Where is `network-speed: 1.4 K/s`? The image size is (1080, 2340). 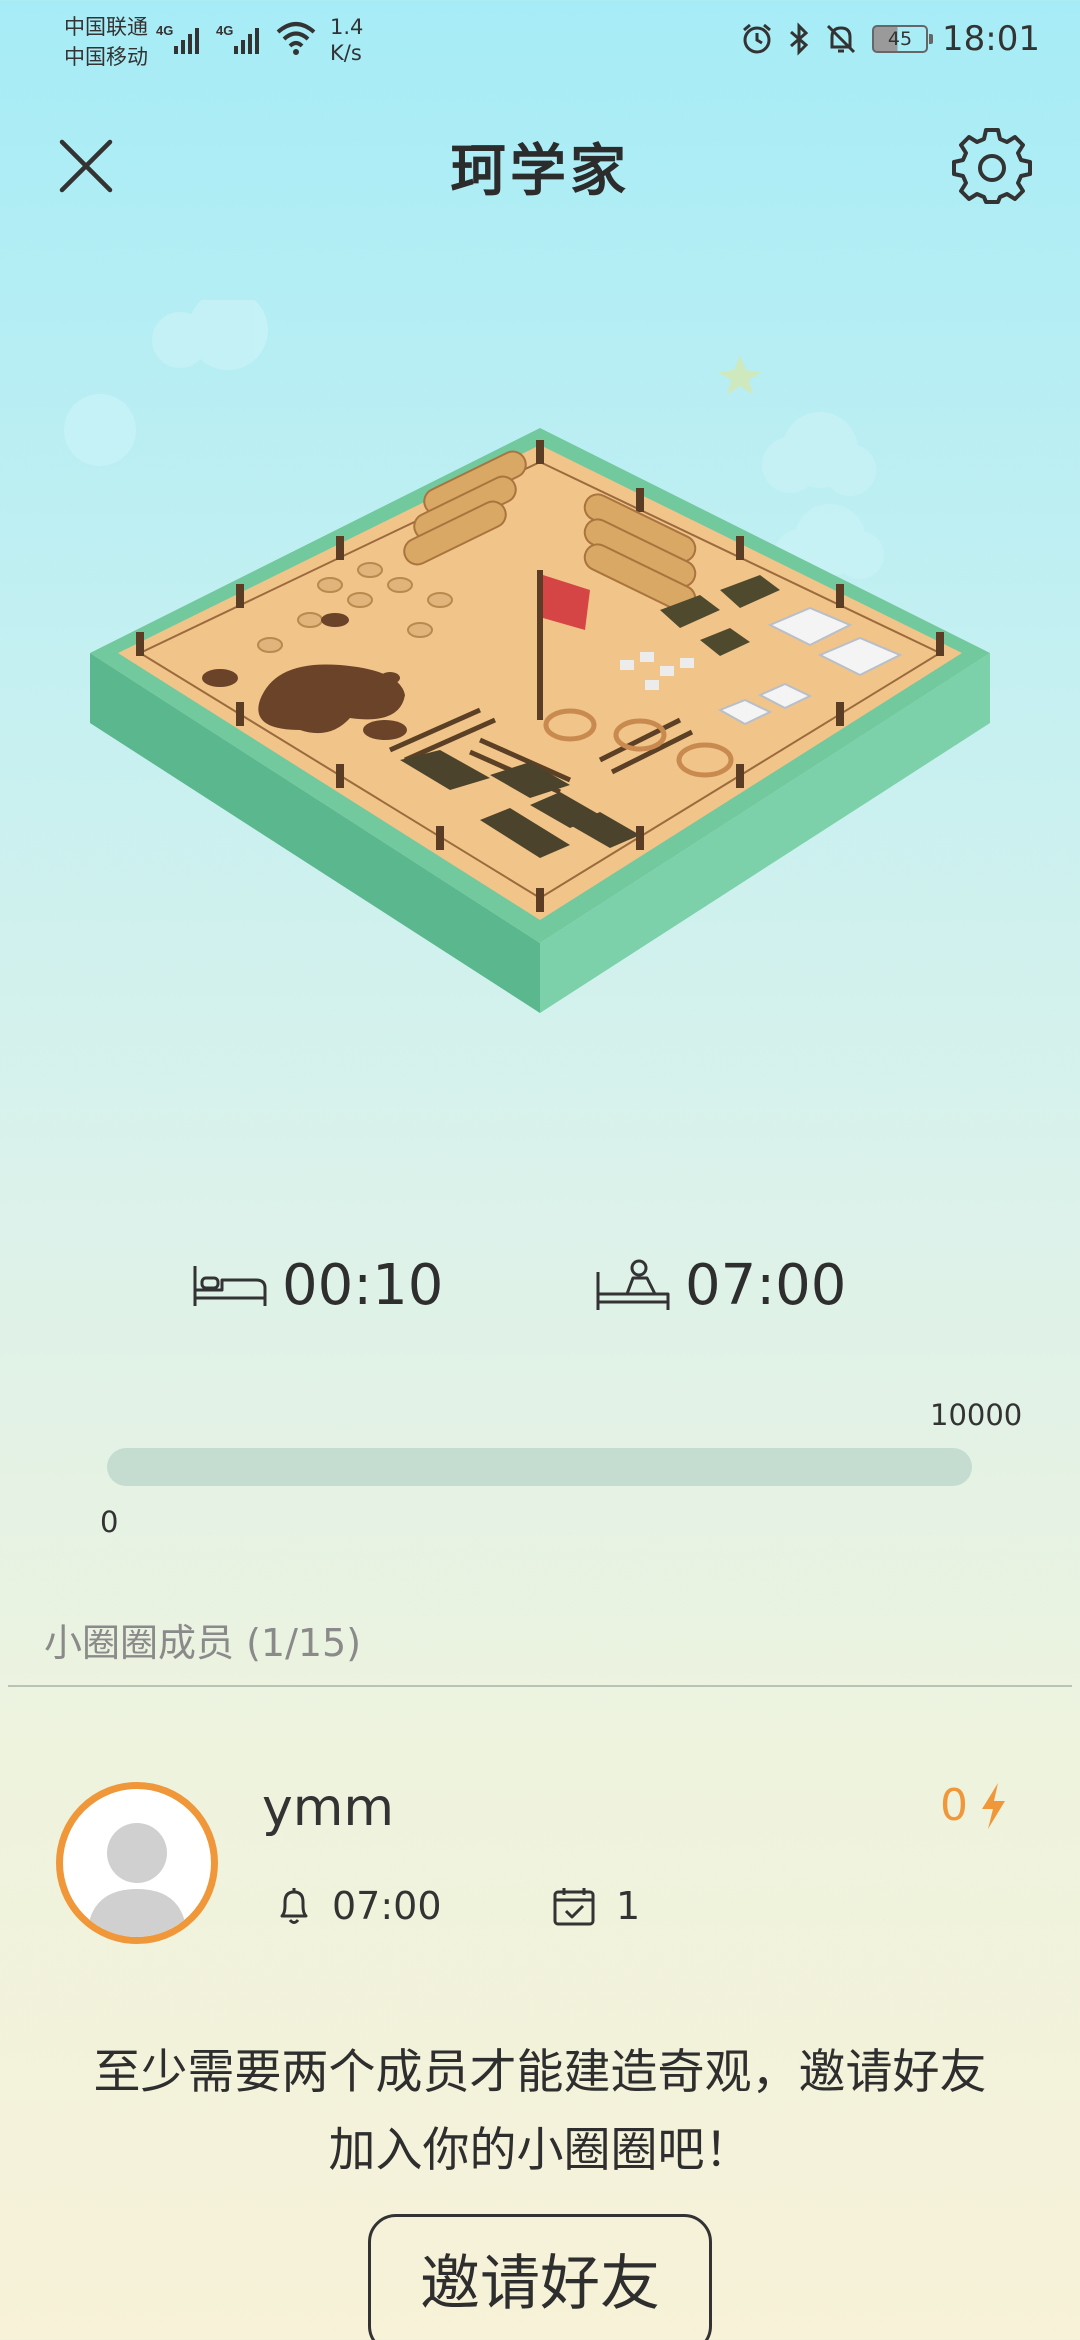
network-speed: 1.4 K/s is located at coordinates (346, 40).